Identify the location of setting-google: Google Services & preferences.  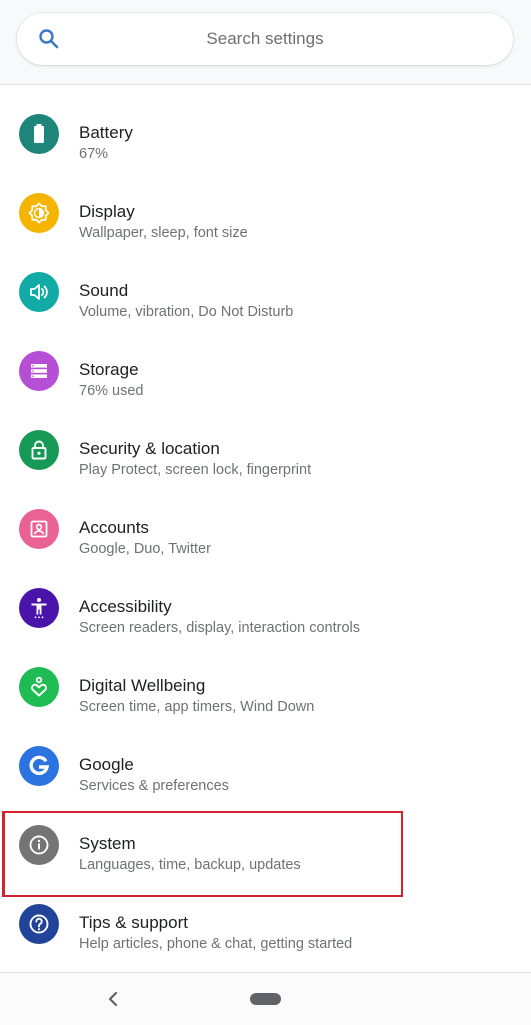
(265, 764).